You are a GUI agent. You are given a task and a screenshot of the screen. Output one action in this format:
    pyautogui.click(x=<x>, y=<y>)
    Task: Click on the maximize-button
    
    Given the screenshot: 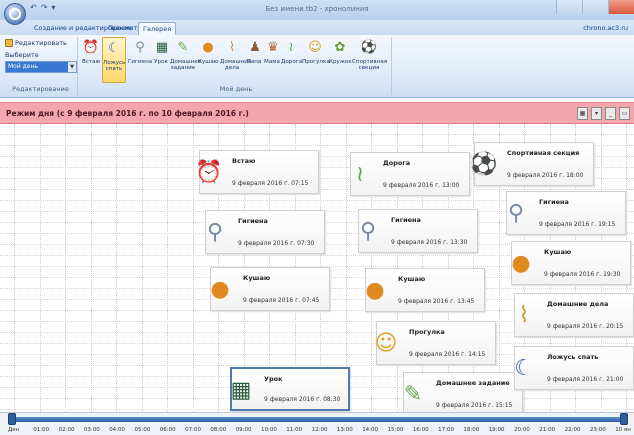 What is the action you would take?
    pyautogui.click(x=595, y=7)
    